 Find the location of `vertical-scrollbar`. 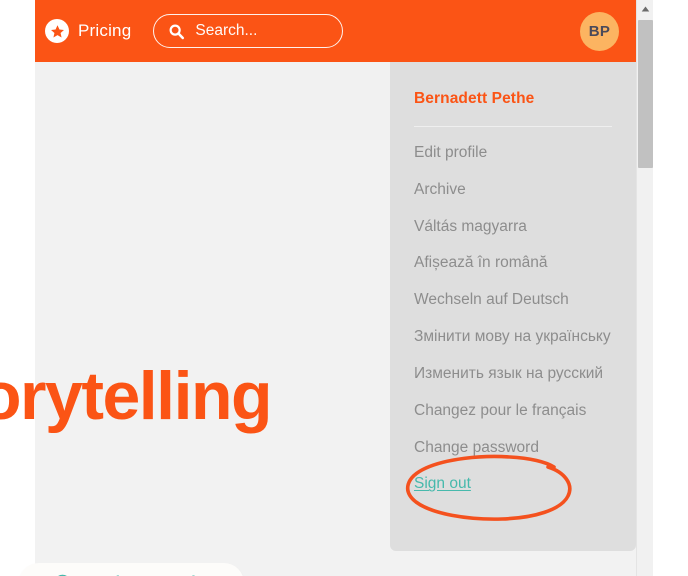

vertical-scrollbar is located at coordinates (645, 288).